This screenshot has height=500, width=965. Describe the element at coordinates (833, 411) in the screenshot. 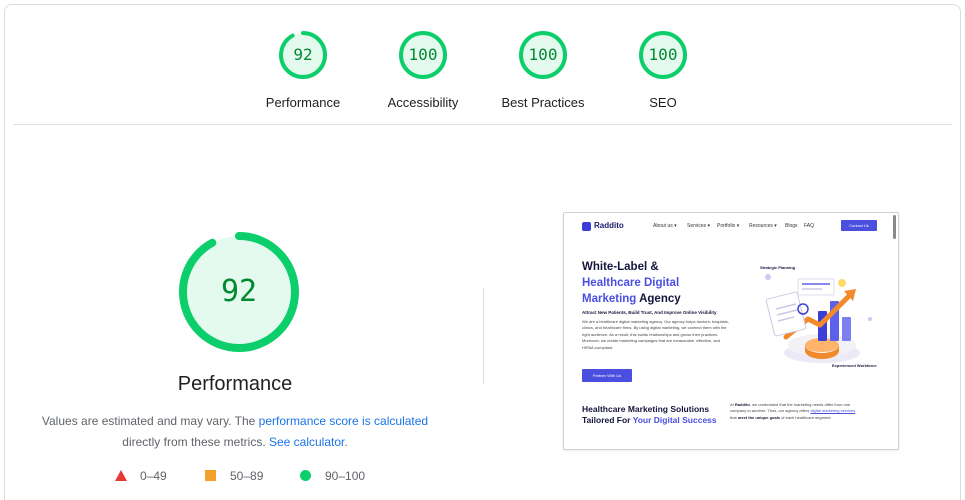

I see `section-link: digital marketing services` at that location.